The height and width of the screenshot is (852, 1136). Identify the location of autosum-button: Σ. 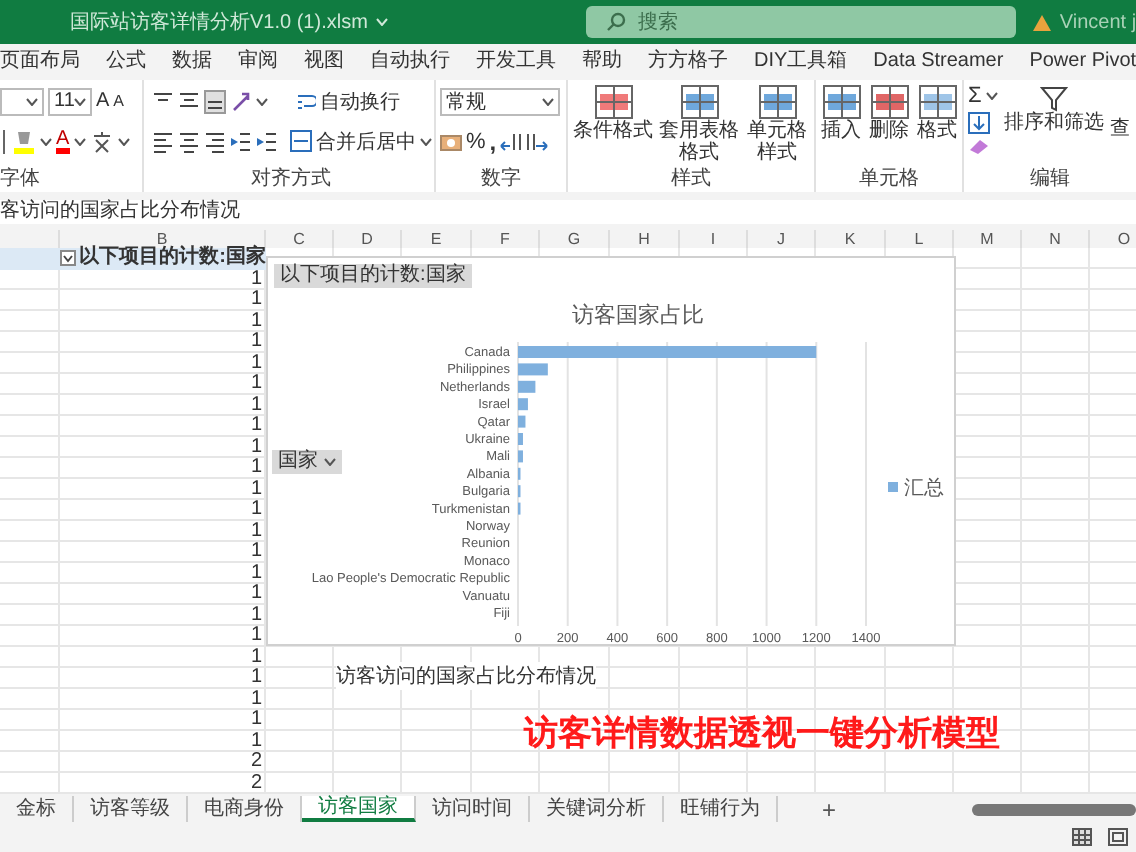
(983, 96).